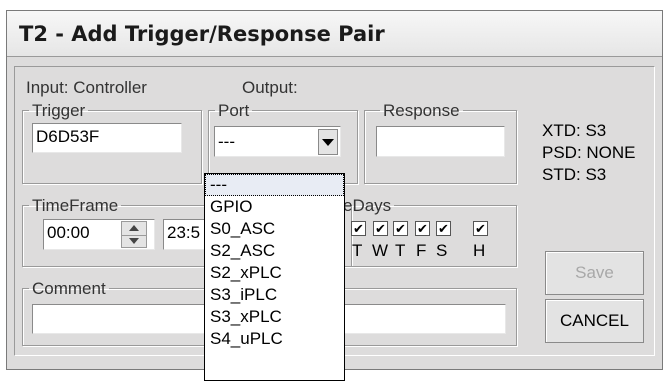 The height and width of the screenshot is (381, 670). What do you see at coordinates (574, 130) in the screenshot?
I see `xtd-status: XTD: S3` at bounding box center [574, 130].